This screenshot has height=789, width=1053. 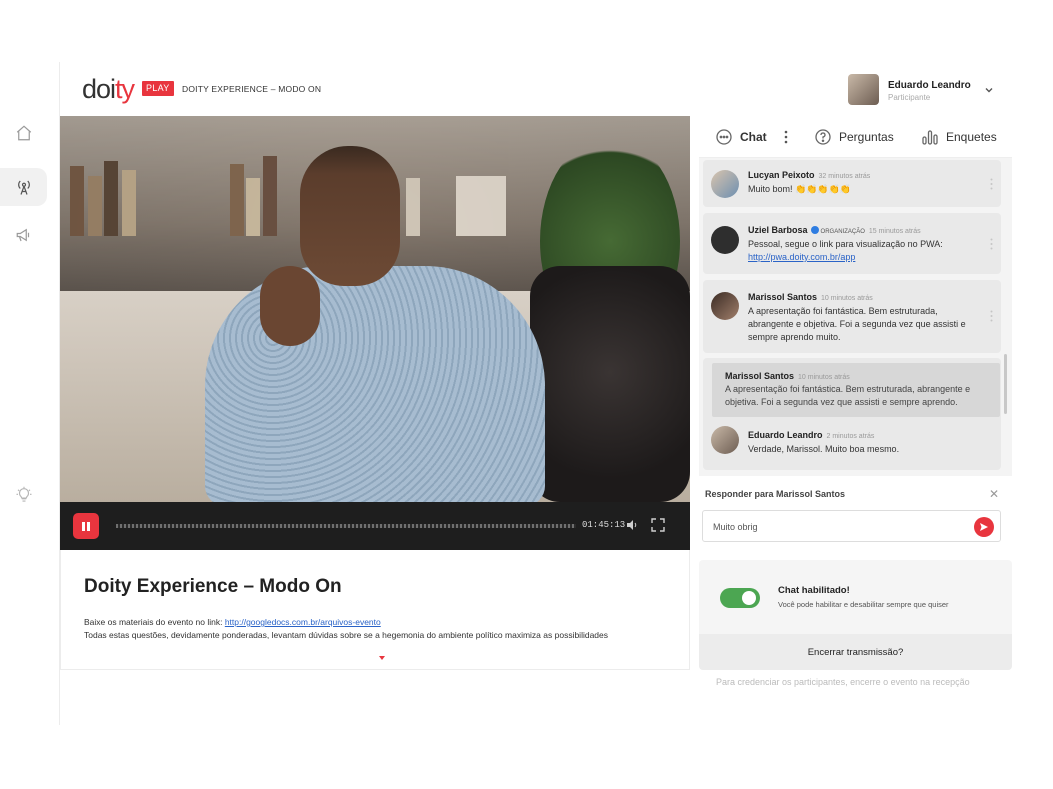 I want to click on end-transmission-button: Encerrar transmissão?, so click(x=855, y=652).